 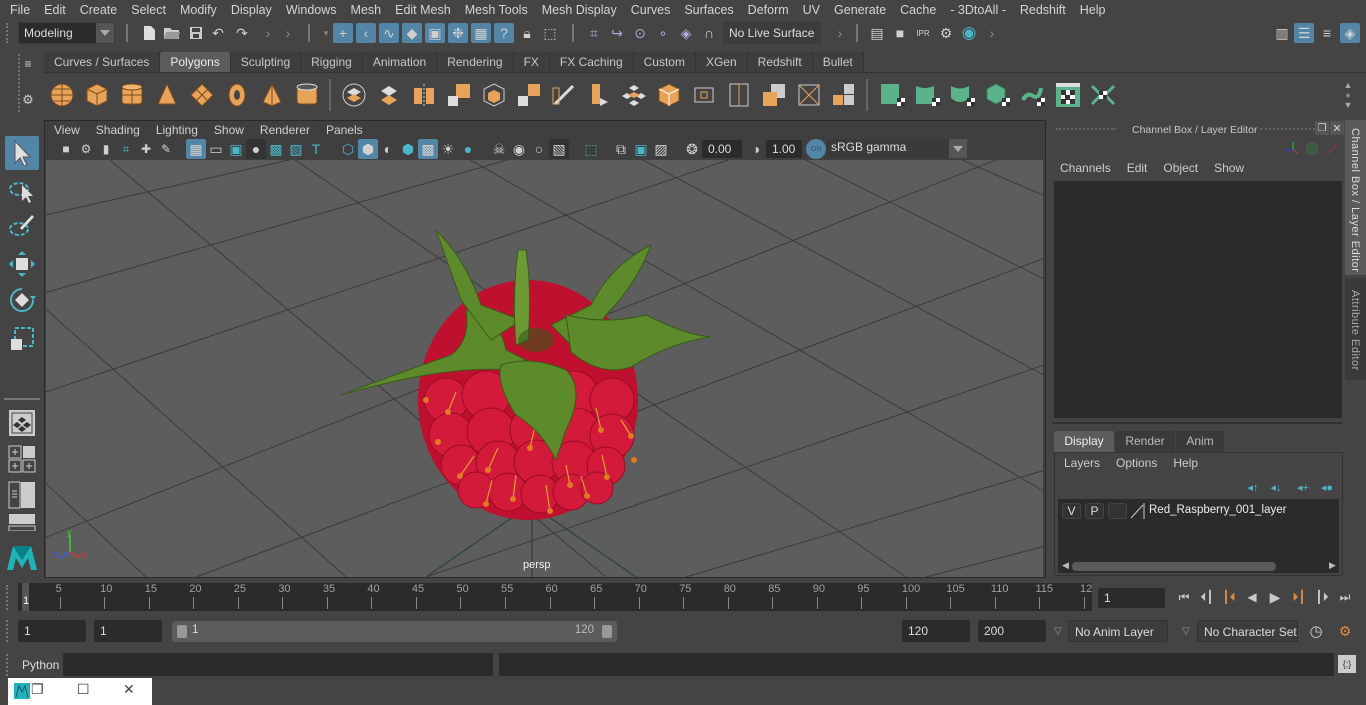 I want to click on new-layer-icon: ◂+, so click(x=1303, y=487).